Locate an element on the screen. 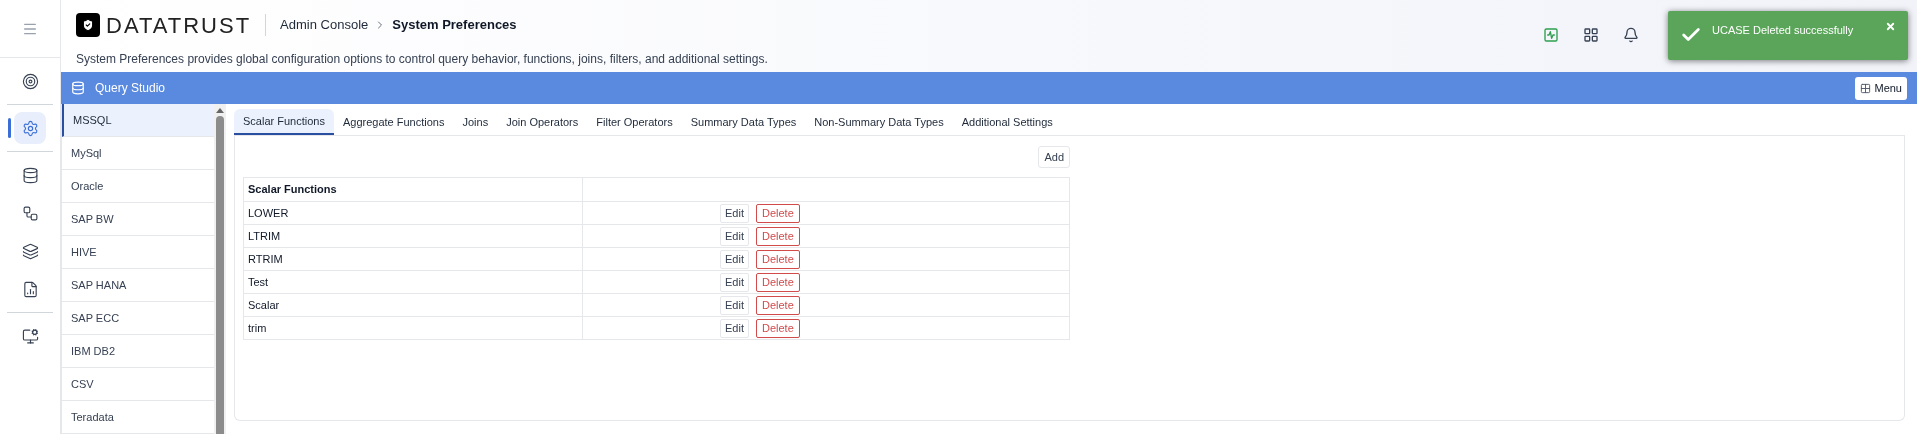  panel-title: Query Studio is located at coordinates (130, 88).